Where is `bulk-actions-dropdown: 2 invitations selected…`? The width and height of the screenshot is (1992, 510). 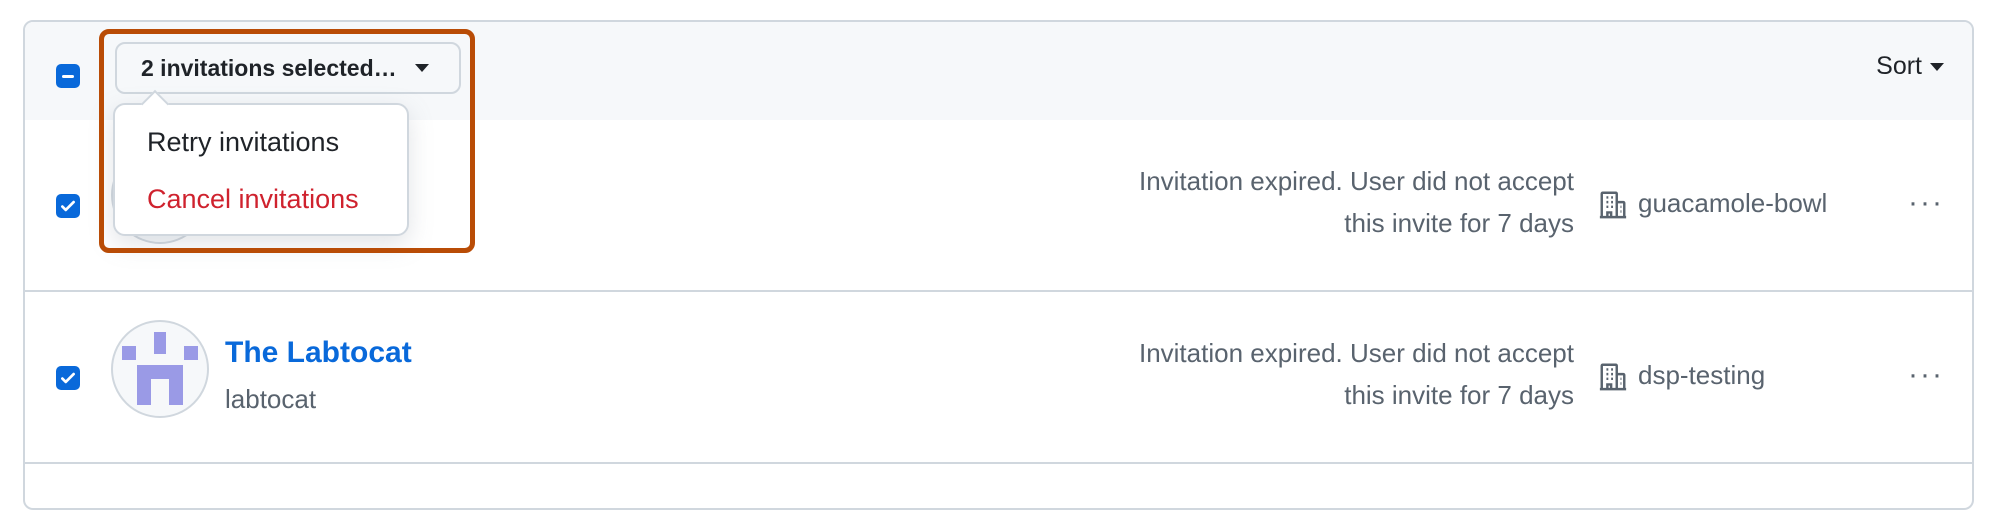
bulk-actions-dropdown: 2 invitations selected… is located at coordinates (288, 68).